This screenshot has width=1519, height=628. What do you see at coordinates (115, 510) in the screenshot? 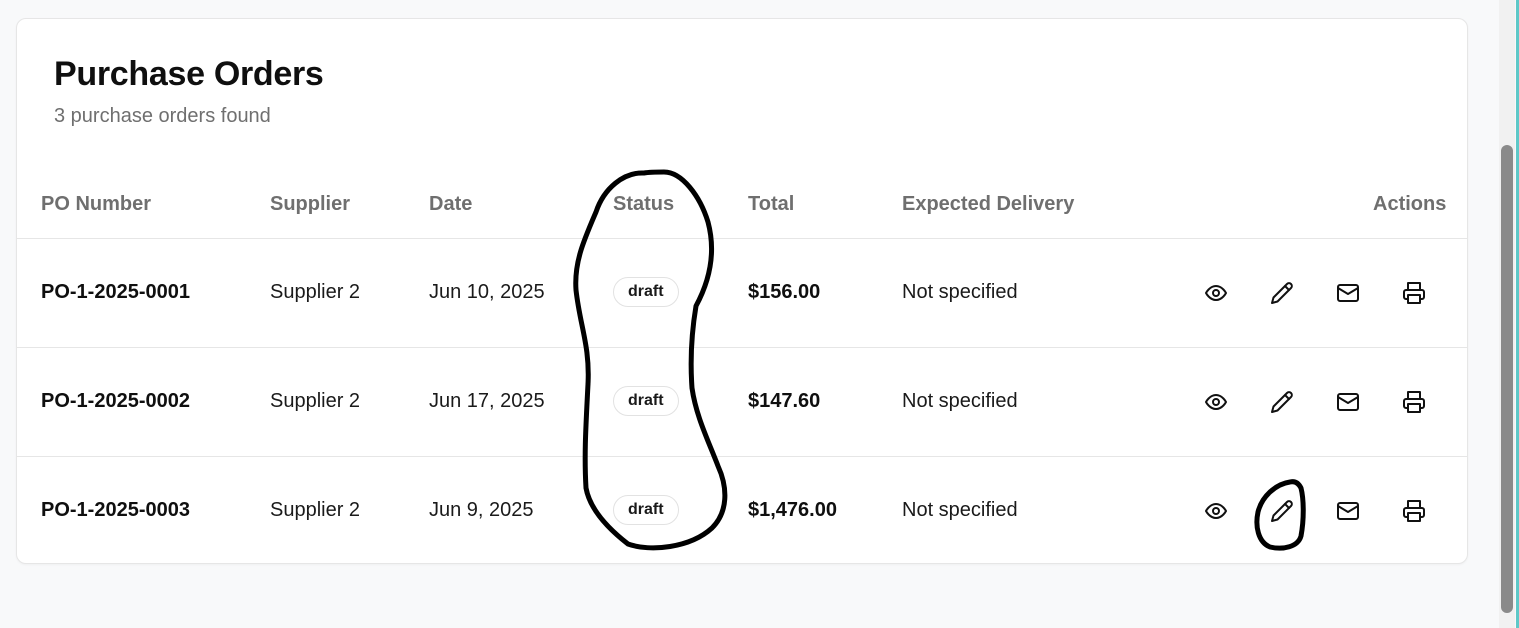
I see `po-number-cell: PO-1-2025-0003` at bounding box center [115, 510].